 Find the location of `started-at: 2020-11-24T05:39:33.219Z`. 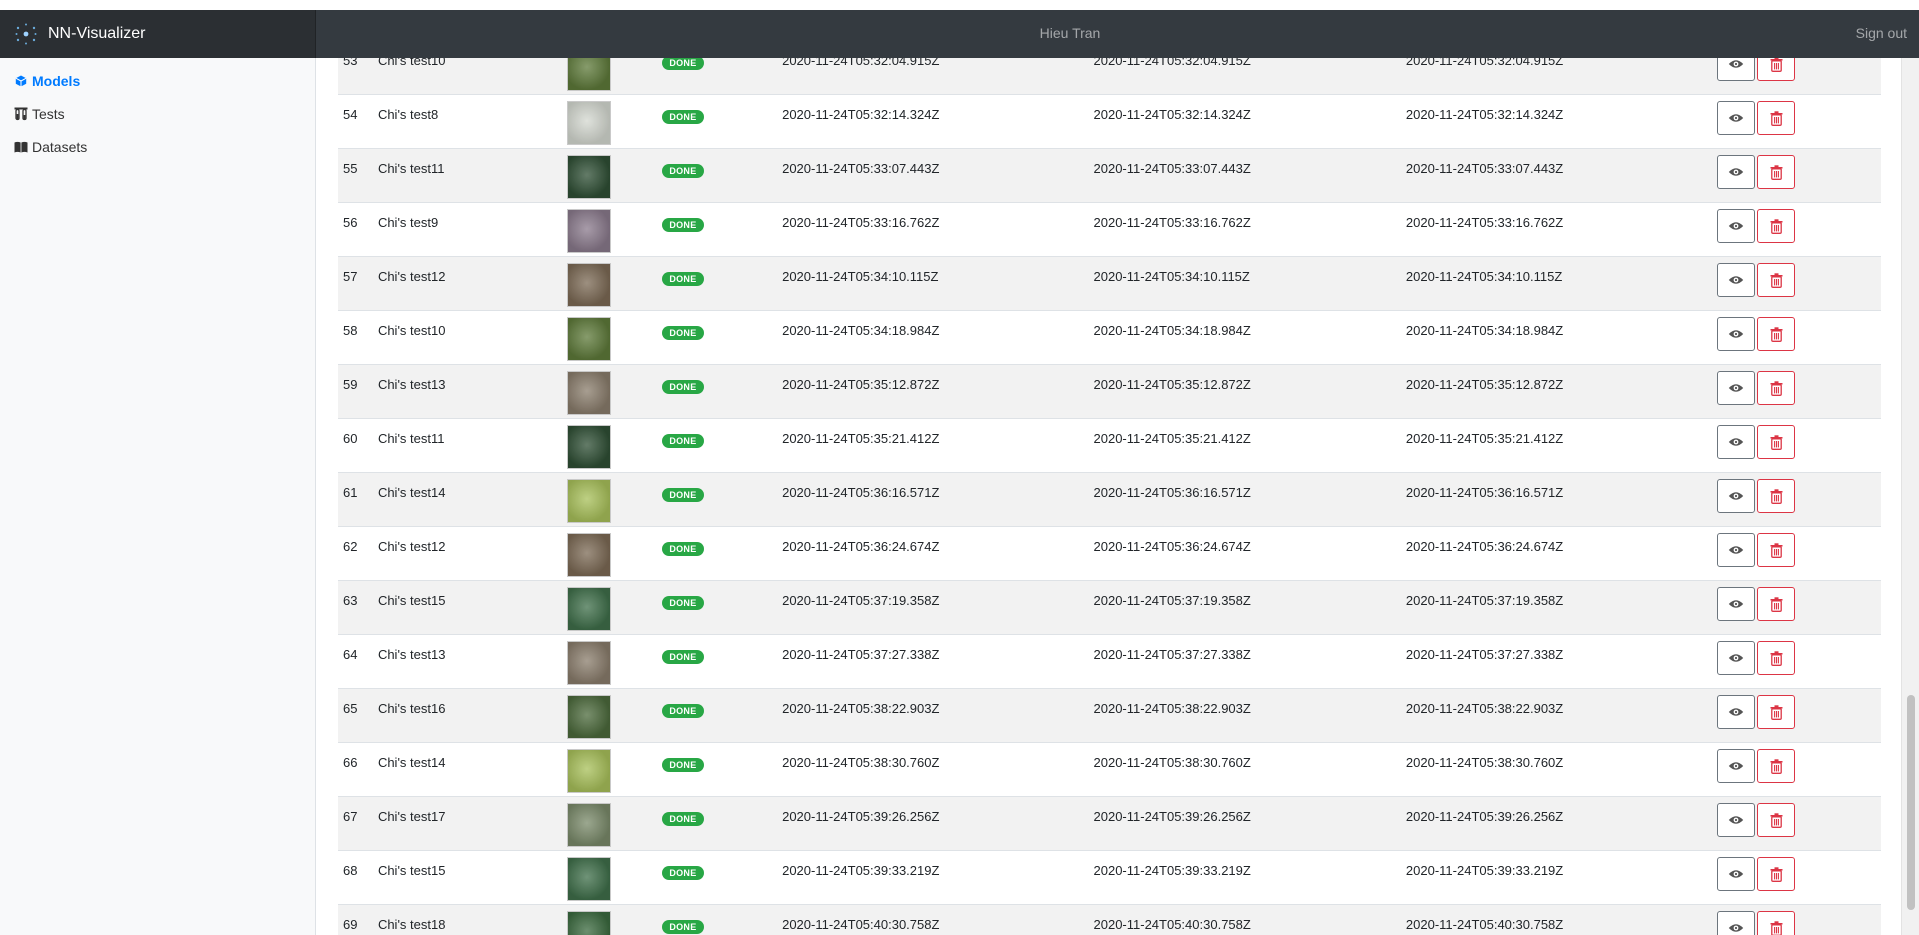

started-at: 2020-11-24T05:39:33.219Z is located at coordinates (1249, 877).